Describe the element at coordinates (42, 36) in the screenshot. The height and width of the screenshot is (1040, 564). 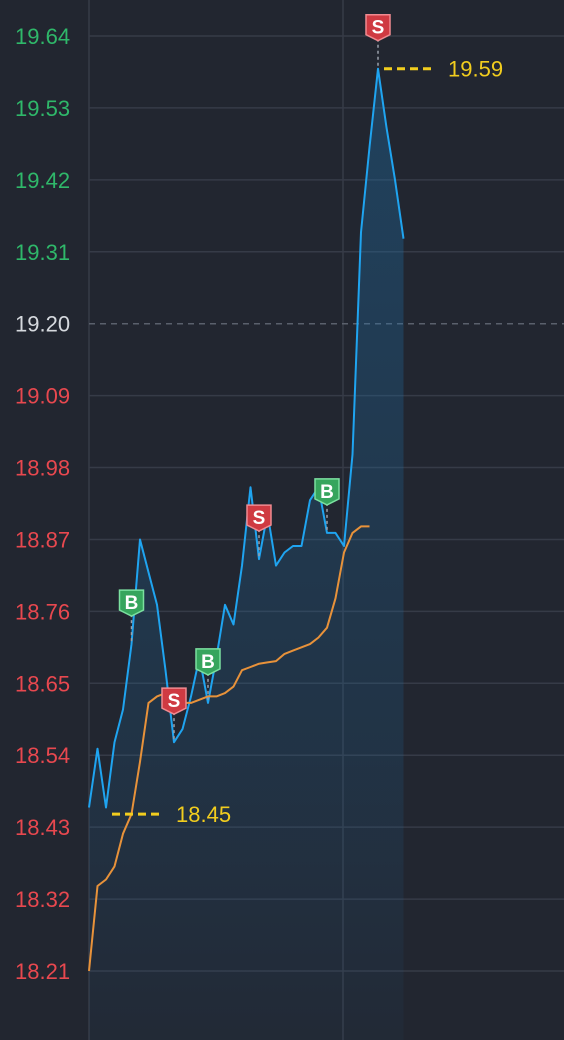
I see `y-tick-label: 19.64` at that location.